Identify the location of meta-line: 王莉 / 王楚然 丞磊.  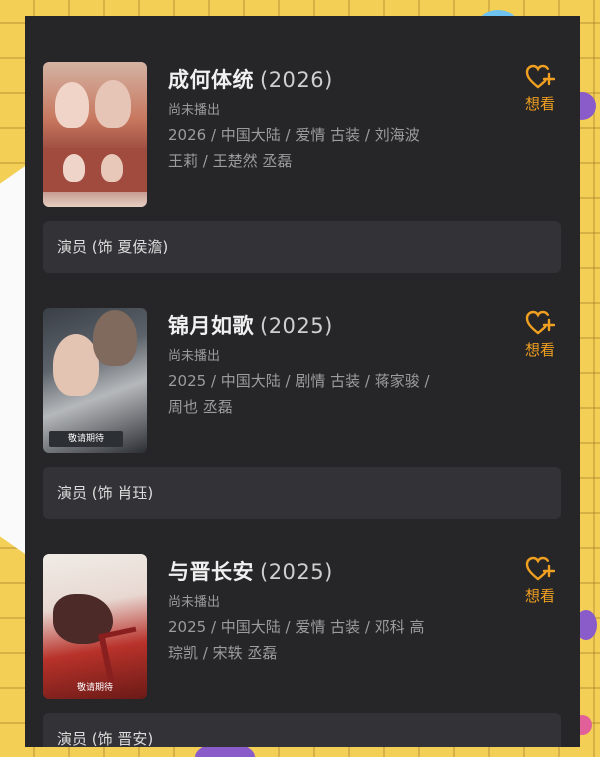
(230, 161).